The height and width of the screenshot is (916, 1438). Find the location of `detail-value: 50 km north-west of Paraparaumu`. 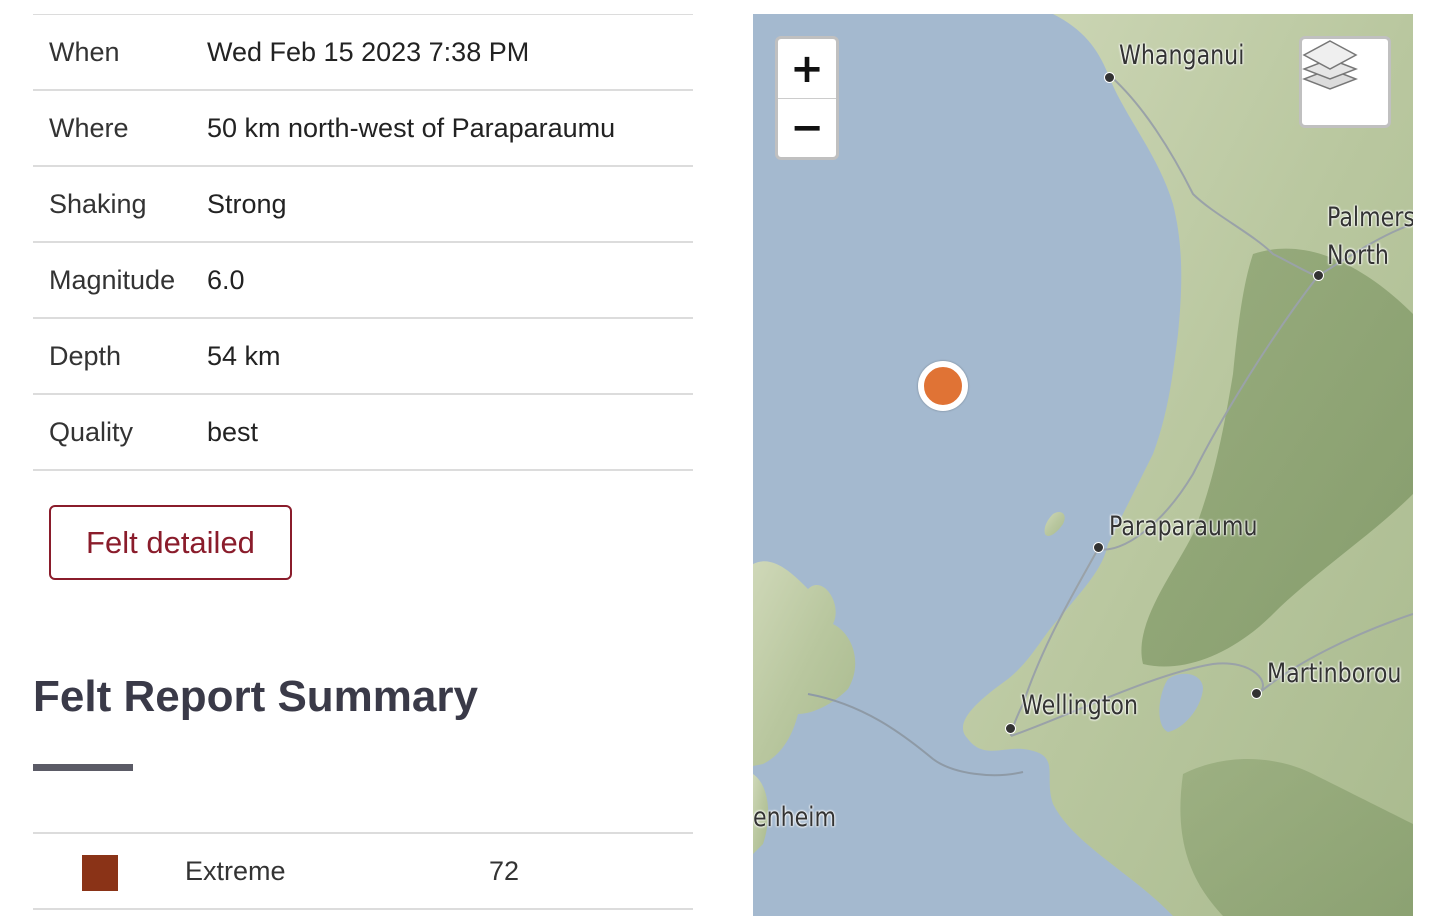

detail-value: 50 km north-west of Paraparaumu is located at coordinates (411, 127).